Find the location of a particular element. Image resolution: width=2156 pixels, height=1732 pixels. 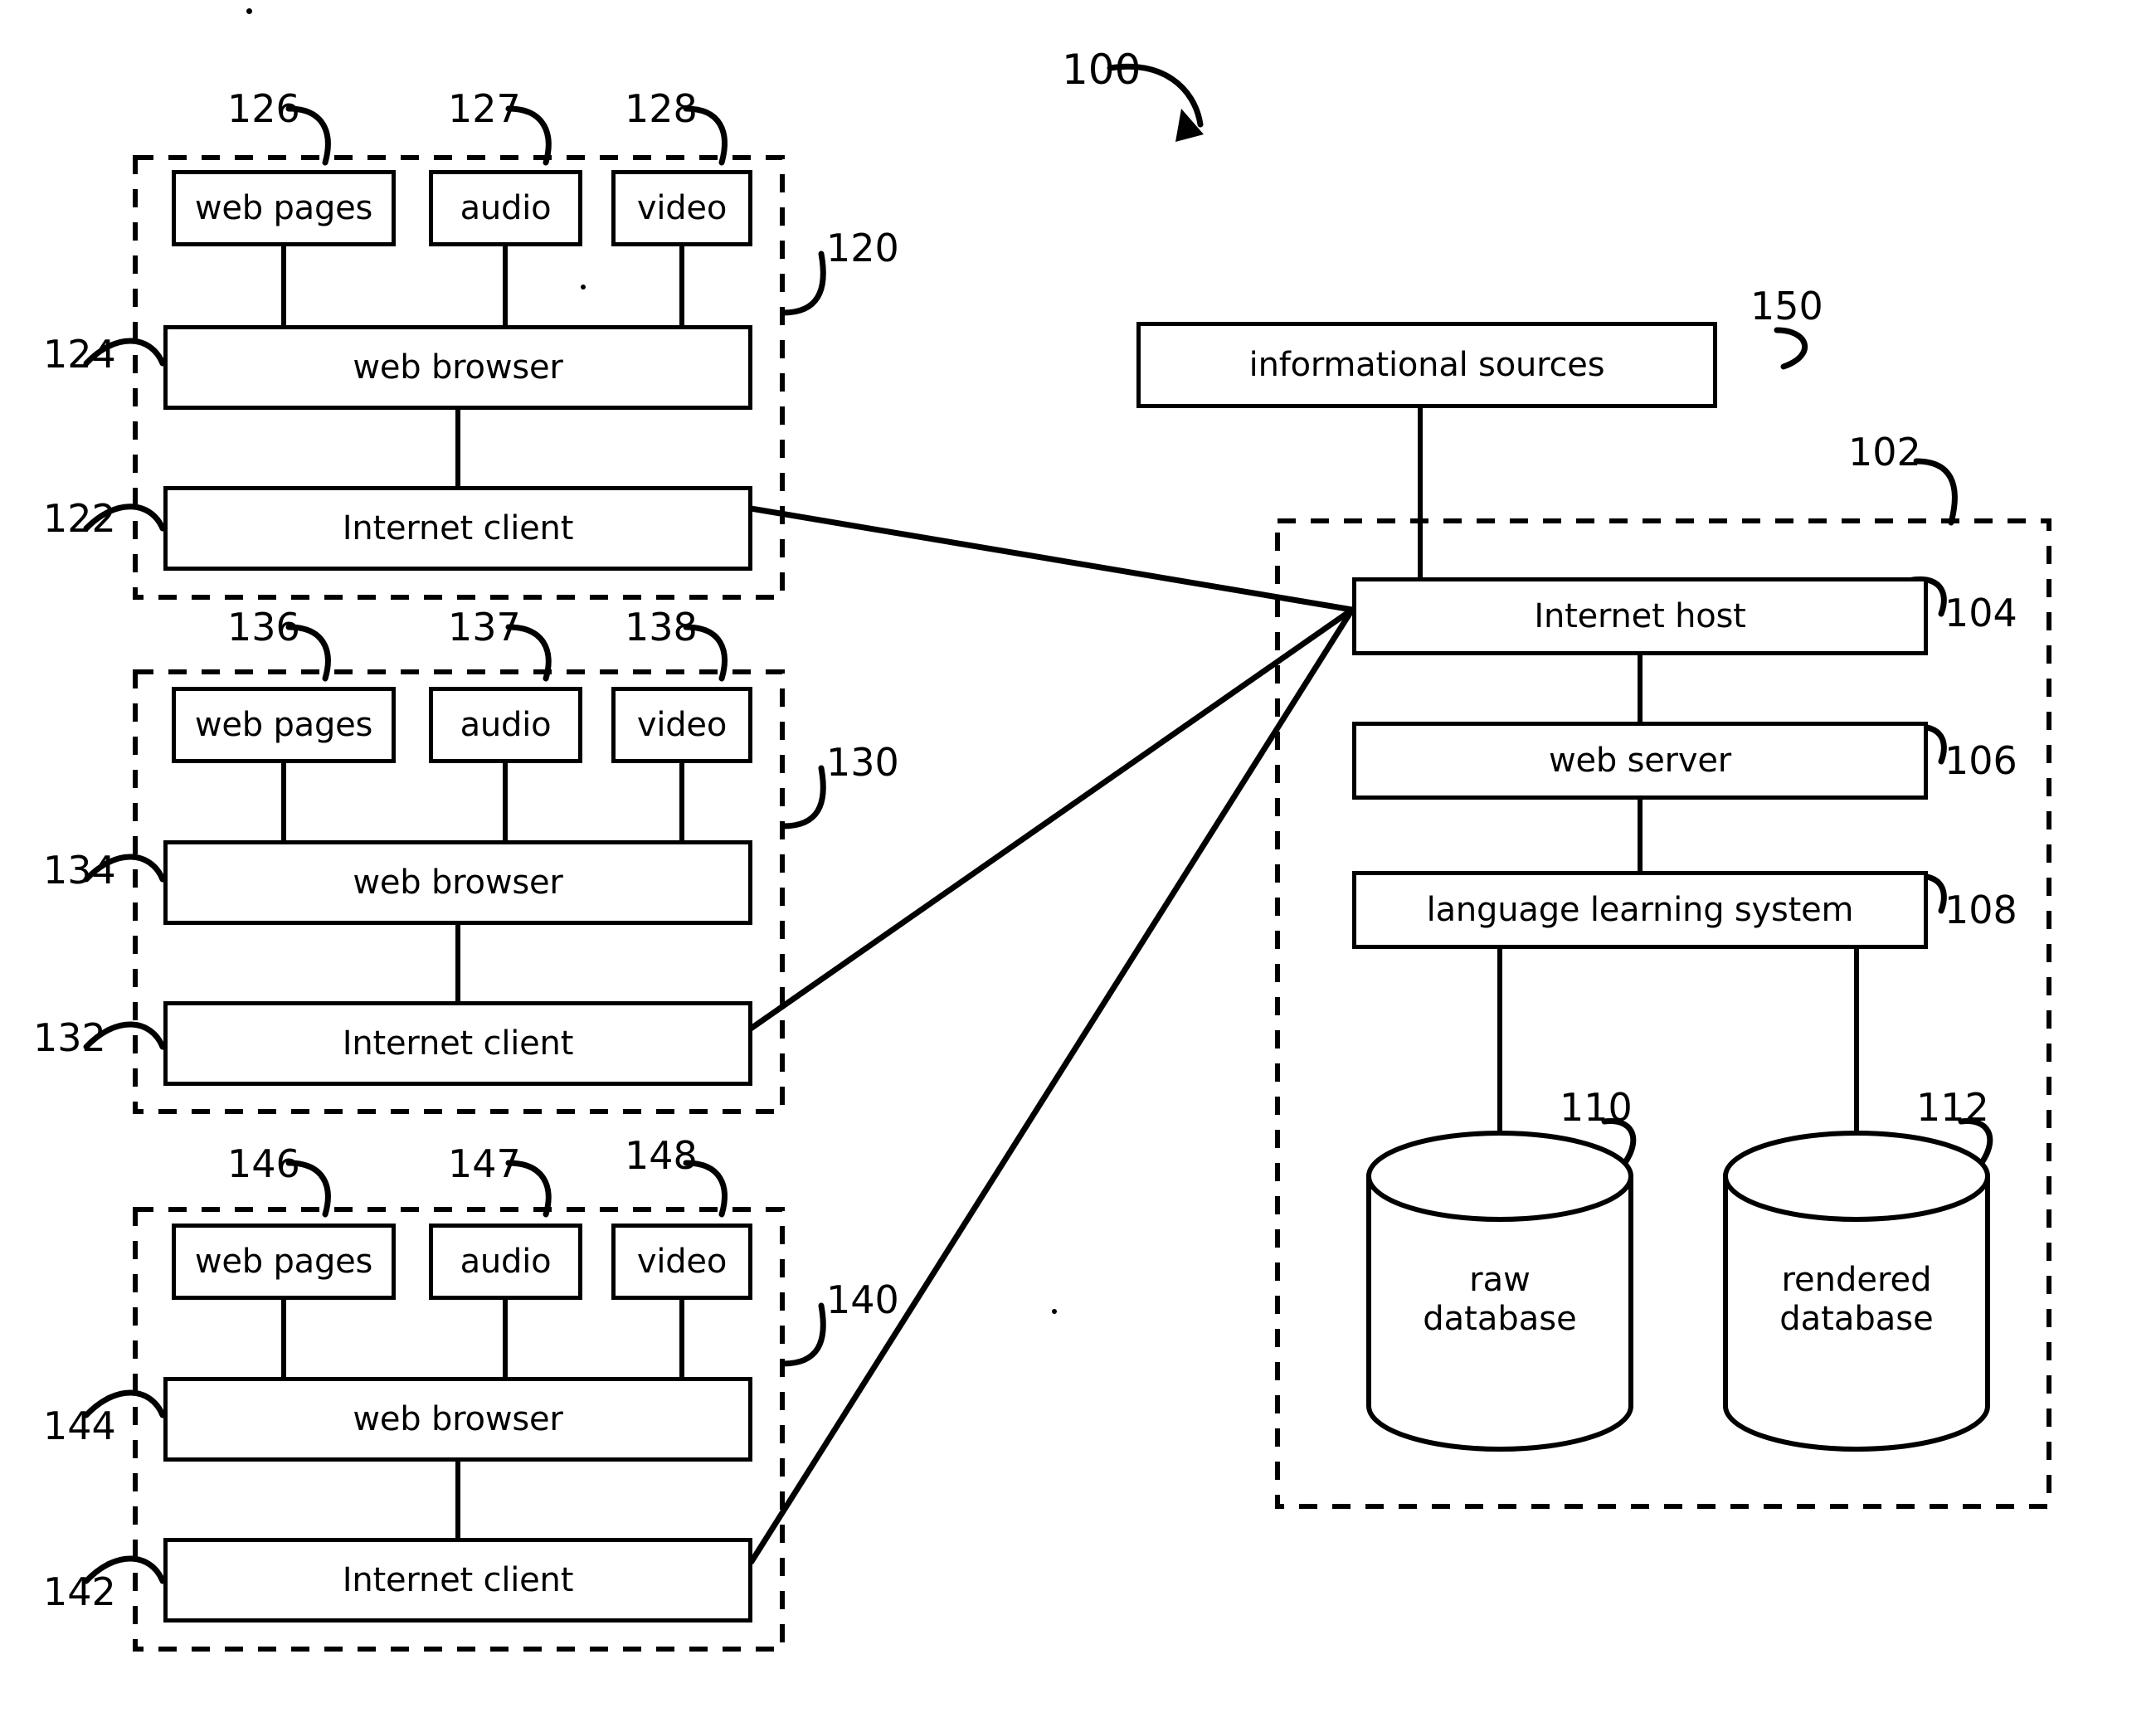

refnum-126: 126 is located at coordinates (263, 109).